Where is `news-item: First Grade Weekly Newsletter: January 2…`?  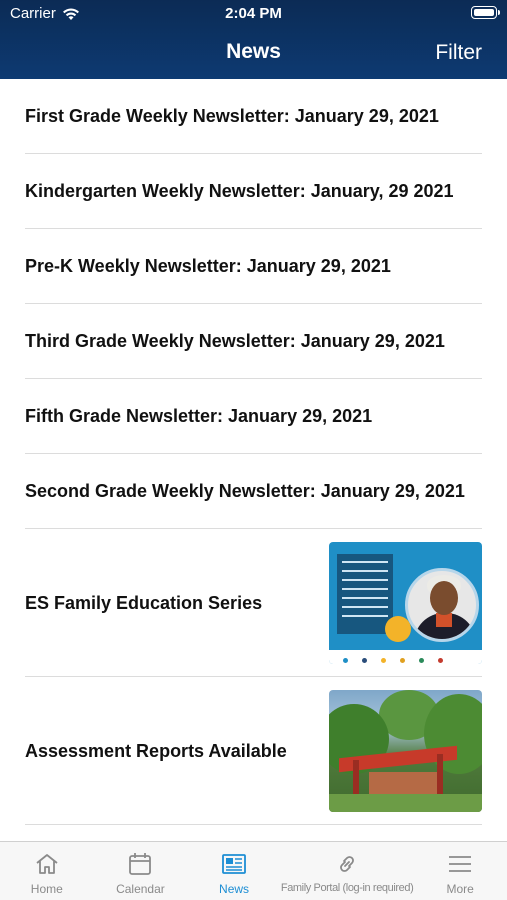 news-item: First Grade Weekly Newsletter: January 2… is located at coordinates (253, 116).